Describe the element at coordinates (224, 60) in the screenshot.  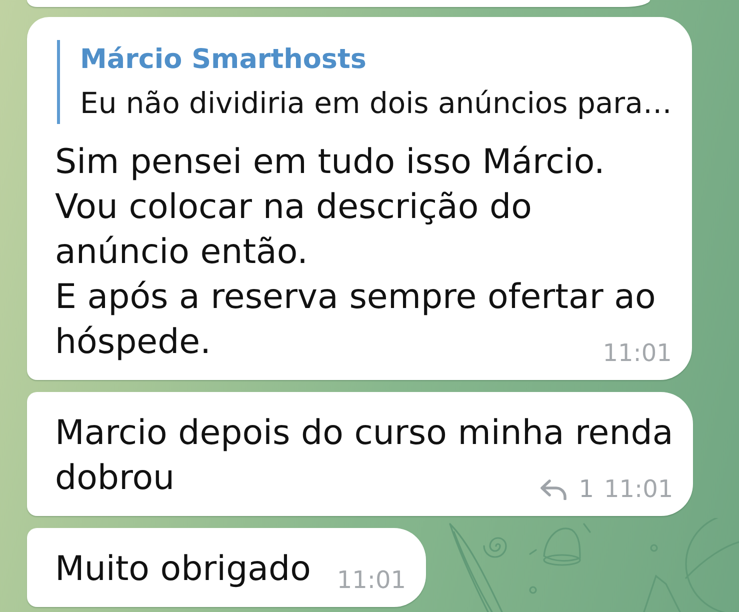
I see `quote-author: Márcio Smarthosts` at that location.